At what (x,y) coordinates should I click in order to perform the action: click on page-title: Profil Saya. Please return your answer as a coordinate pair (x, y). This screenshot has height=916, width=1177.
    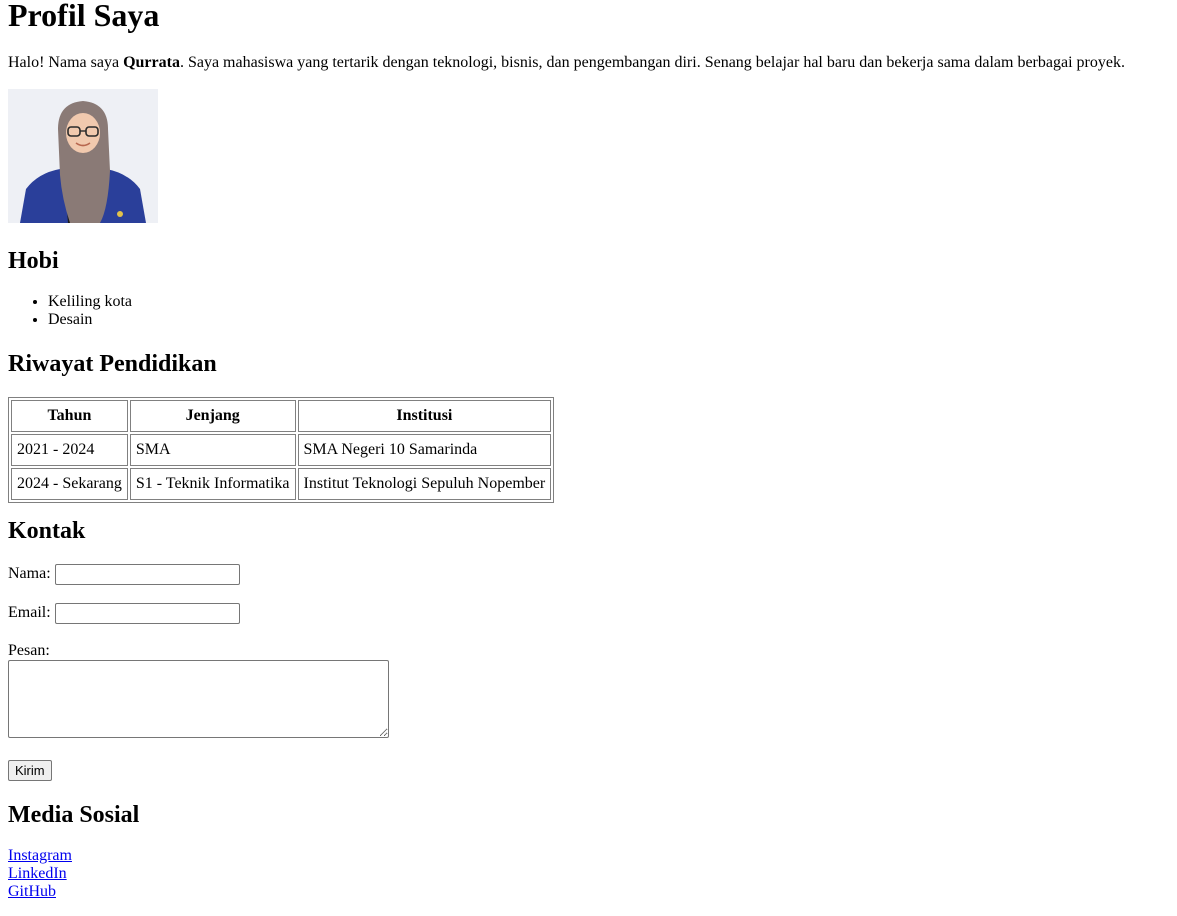
    Looking at the image, I should click on (84, 16).